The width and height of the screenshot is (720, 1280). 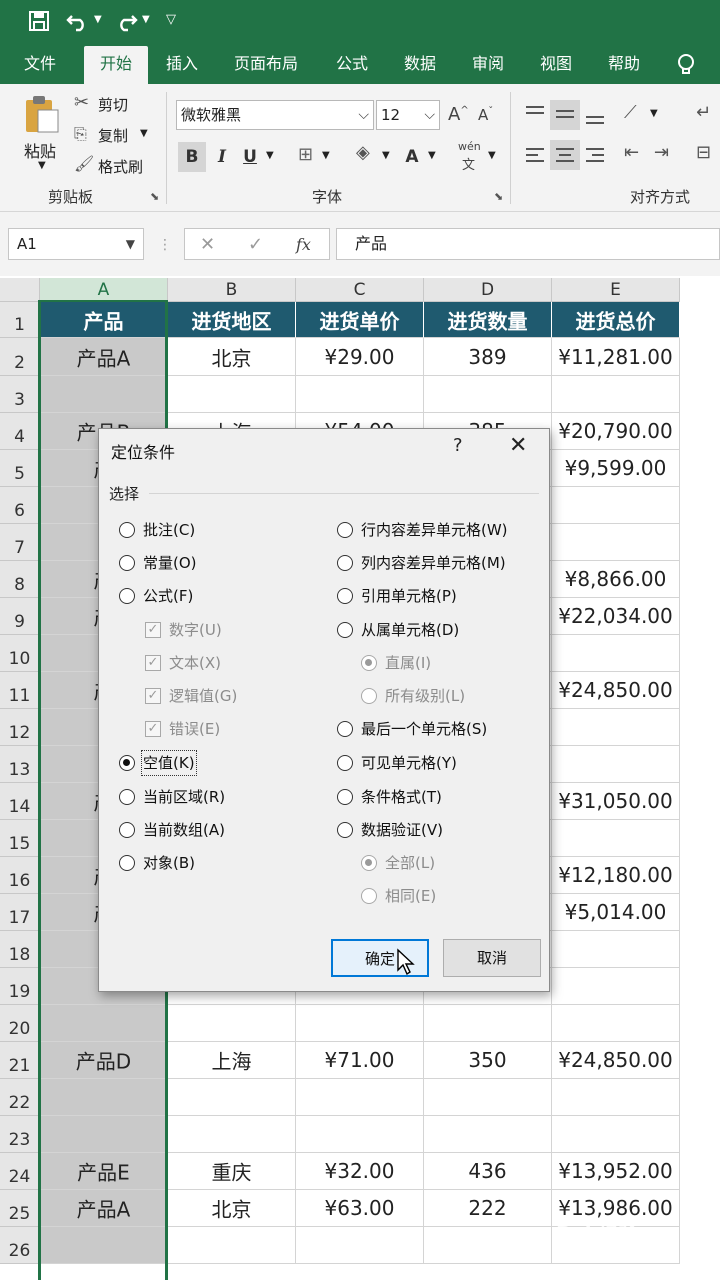 I want to click on font-size-combo: 12 ⌵, so click(x=408, y=115).